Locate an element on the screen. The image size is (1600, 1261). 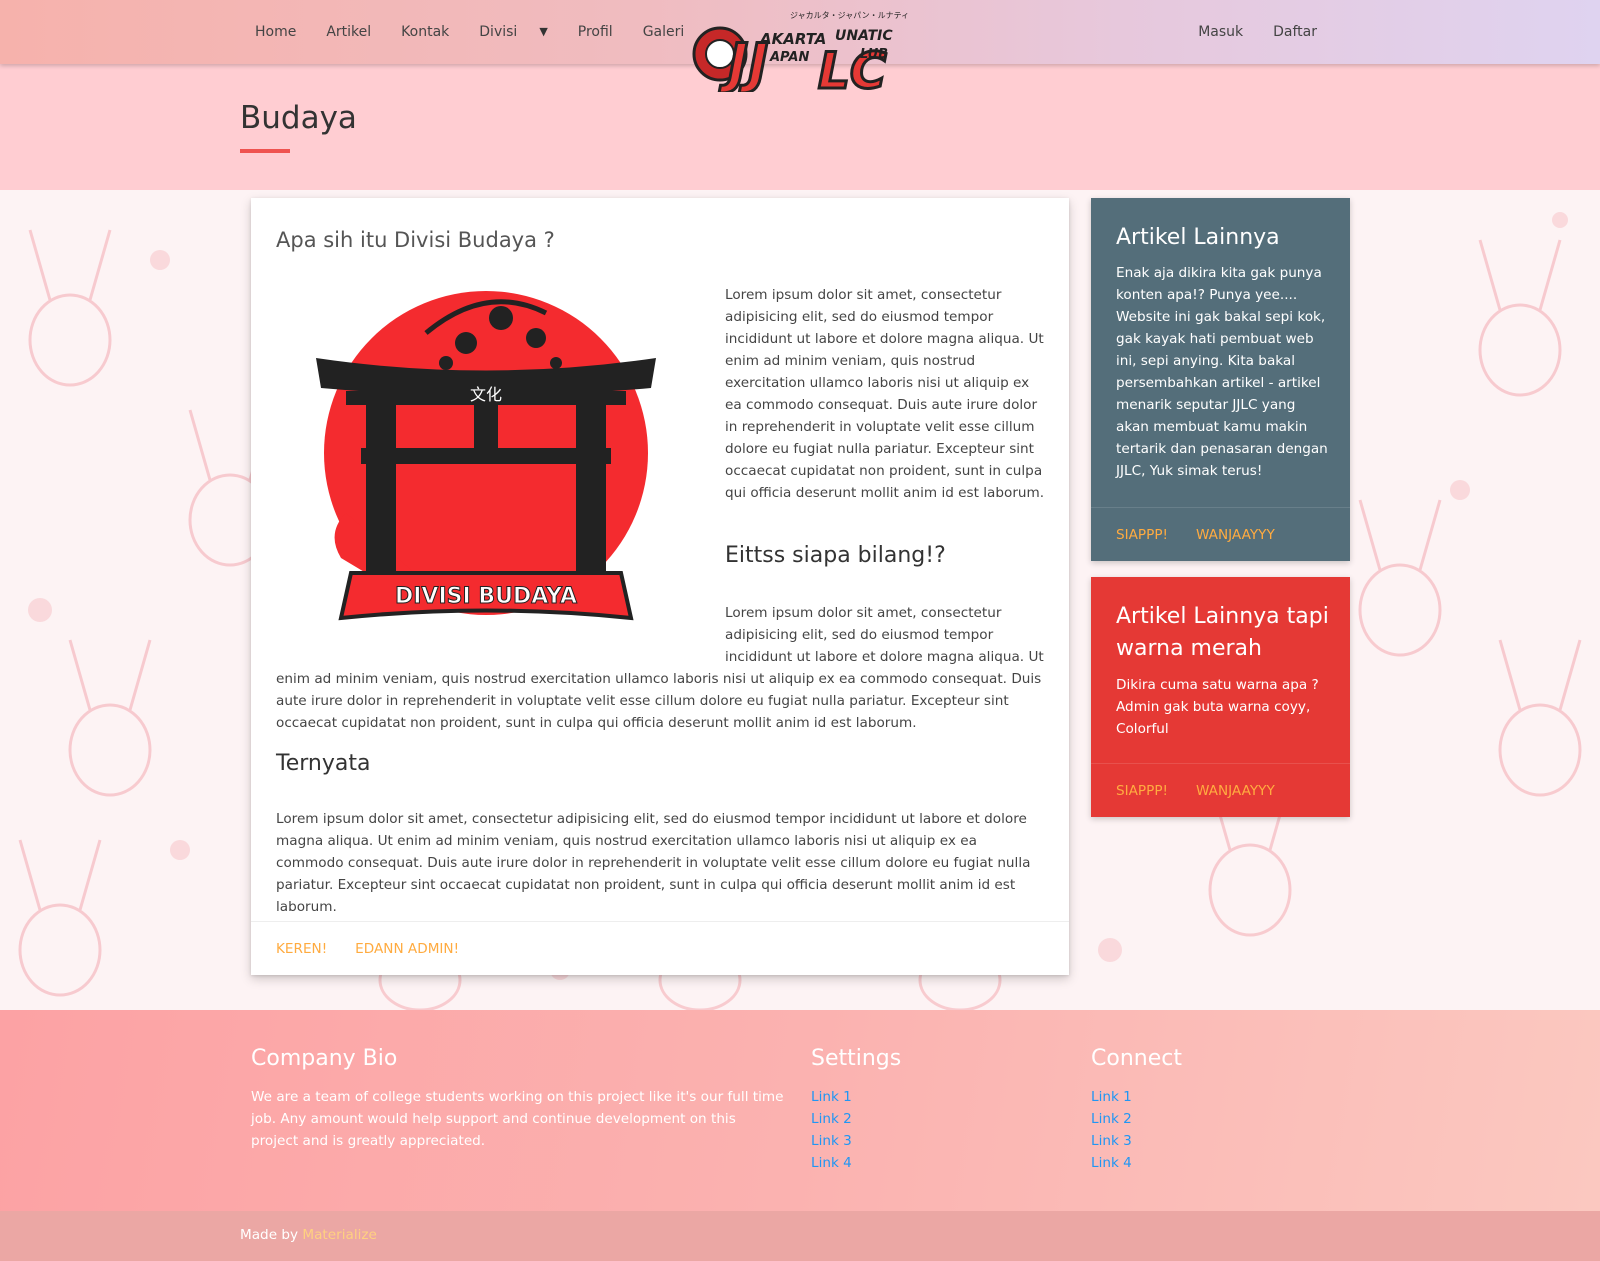
nav-home-link: Home is located at coordinates (275, 32).